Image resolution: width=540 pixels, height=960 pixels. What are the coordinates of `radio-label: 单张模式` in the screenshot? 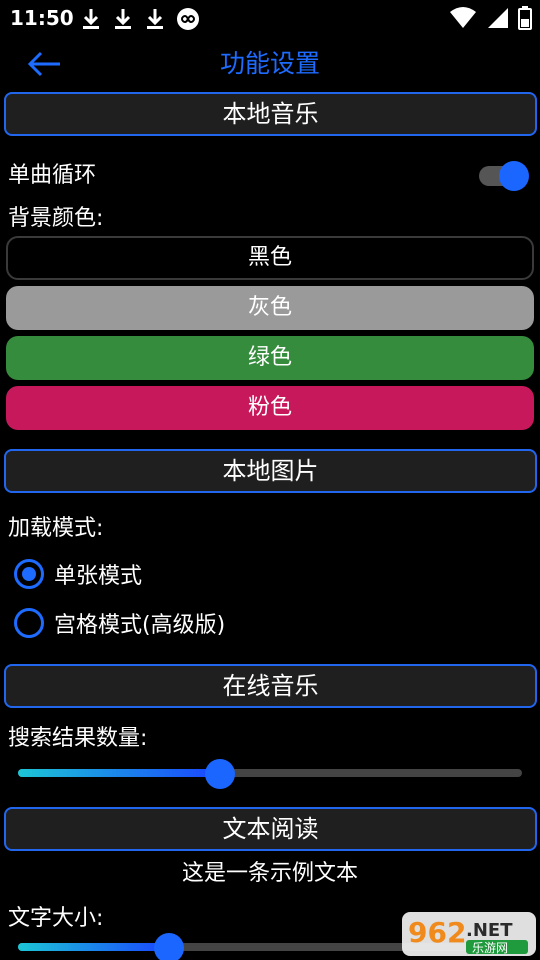 It's located at (98, 576).